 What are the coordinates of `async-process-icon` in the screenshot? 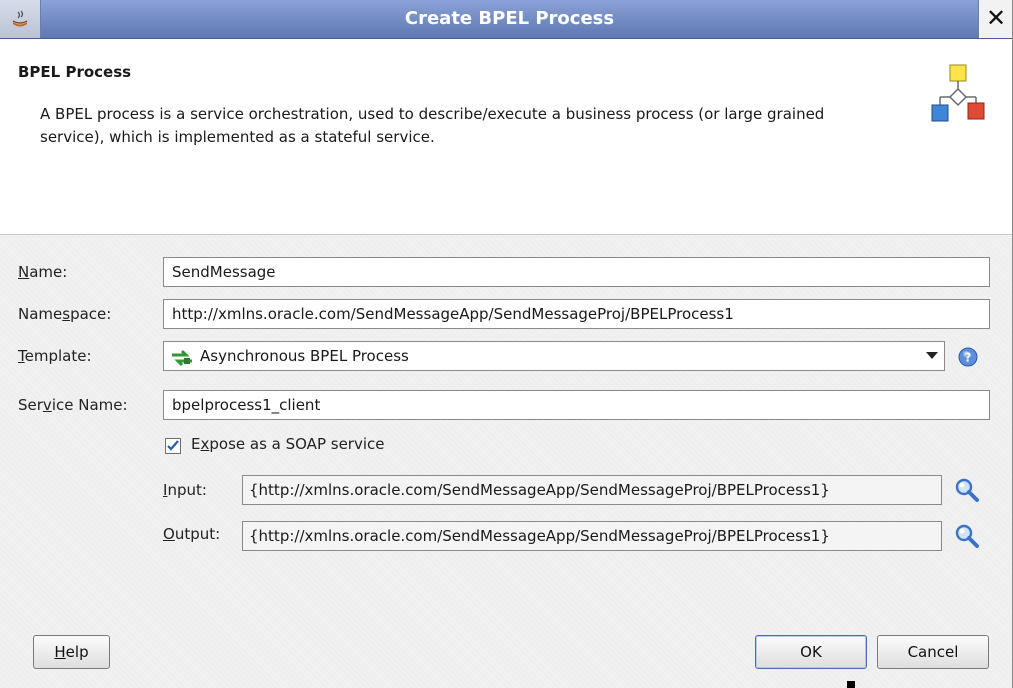 It's located at (182, 359).